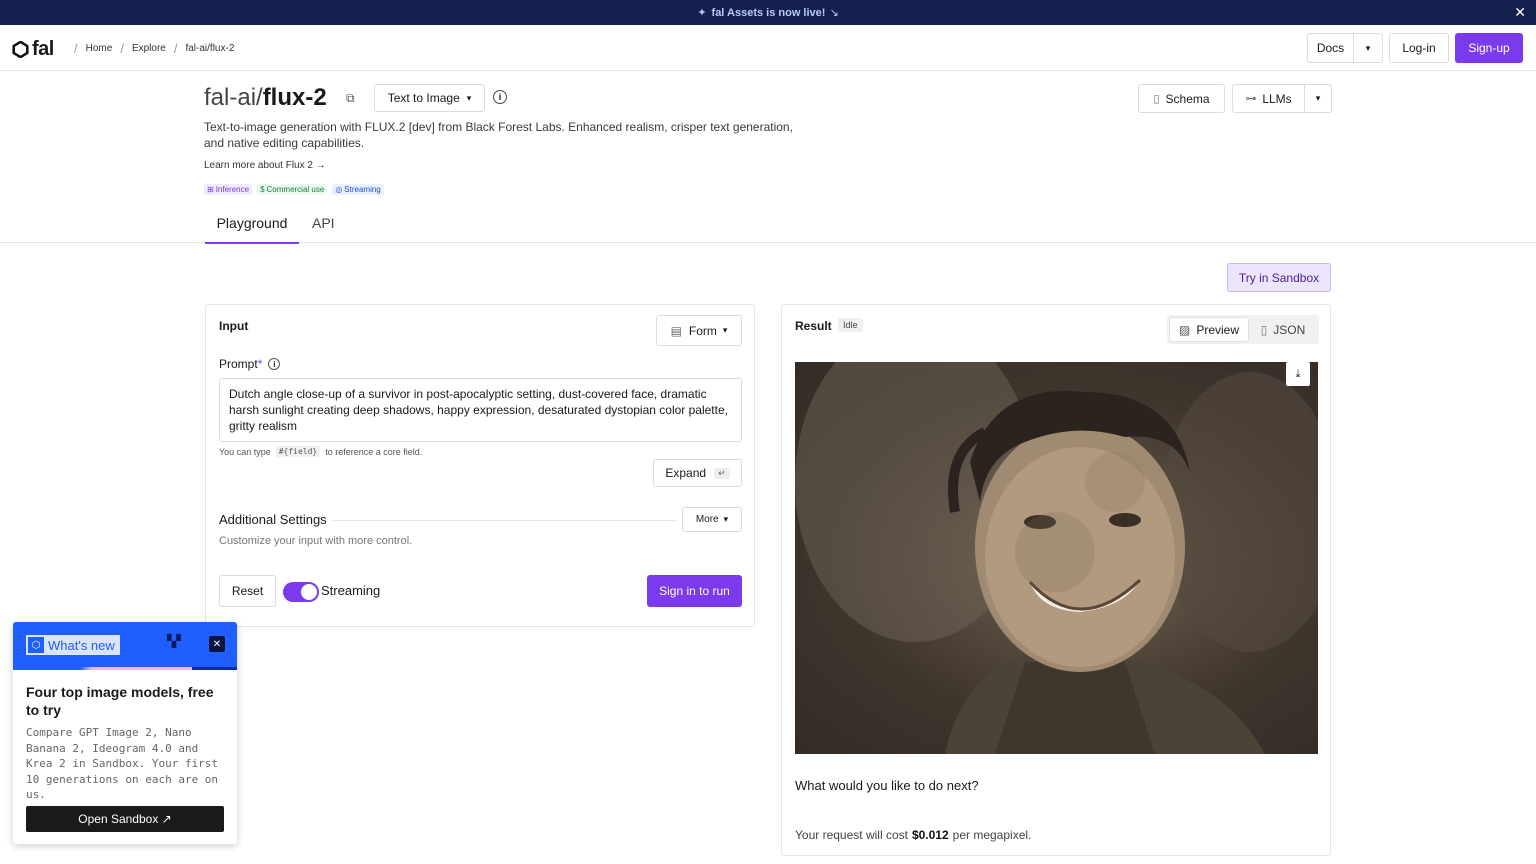 The width and height of the screenshot is (1536, 864). I want to click on llm-icon: ⊶, so click(1251, 99).